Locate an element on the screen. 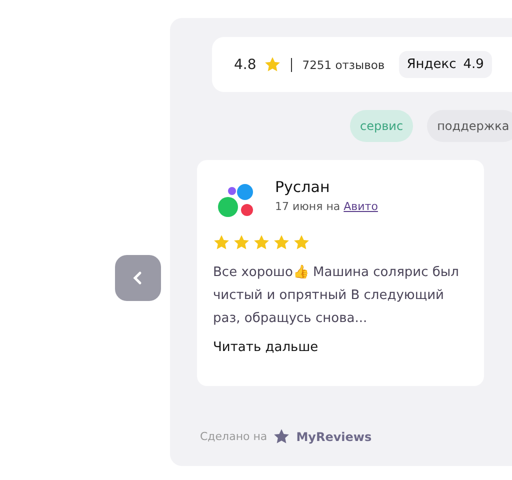  read-more-link: Читать дальше is located at coordinates (265, 347).